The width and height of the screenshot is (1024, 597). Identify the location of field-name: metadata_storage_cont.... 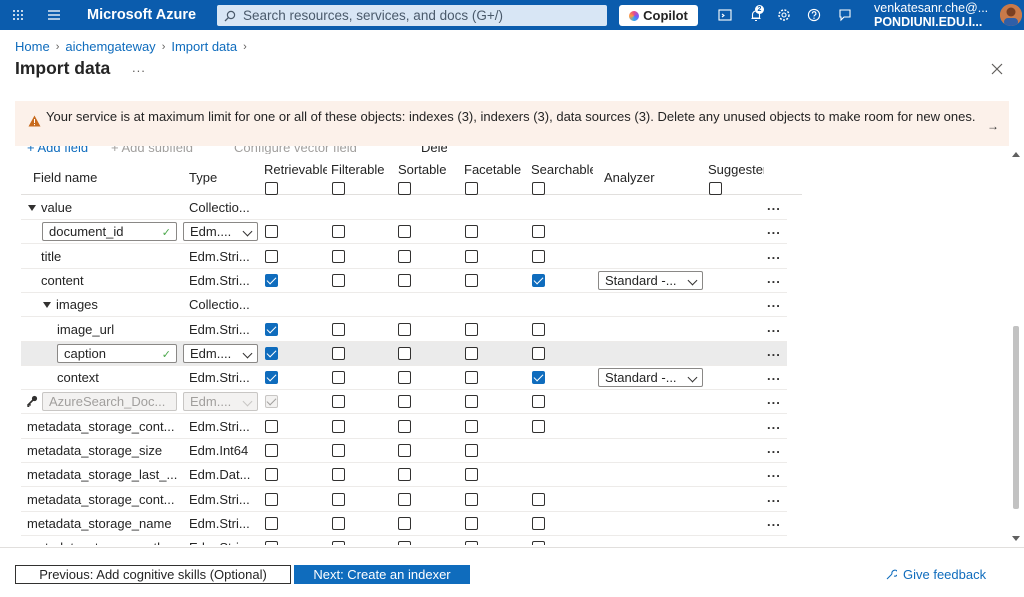
(104, 499).